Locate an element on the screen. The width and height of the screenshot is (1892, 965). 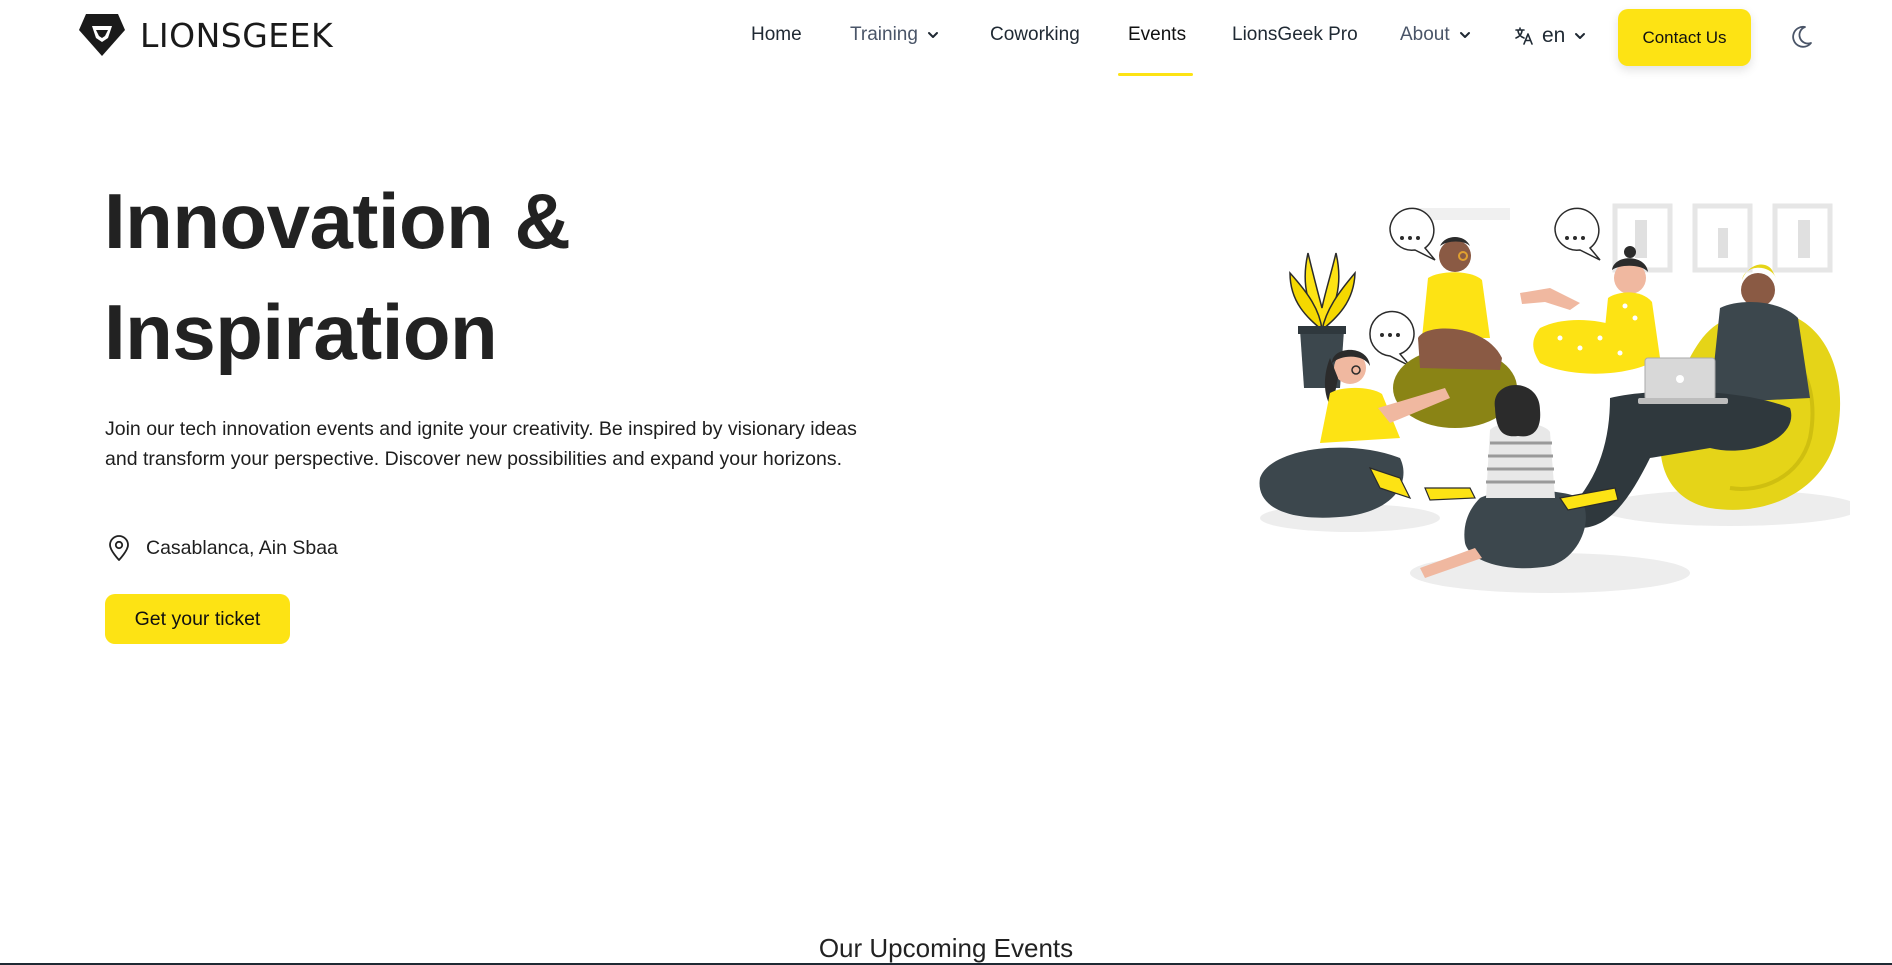
nav-training-label: Training is located at coordinates (884, 34).